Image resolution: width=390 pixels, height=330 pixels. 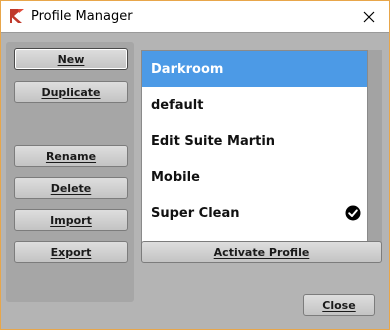 I want to click on duplicate-button: Duplicate, so click(x=71, y=92).